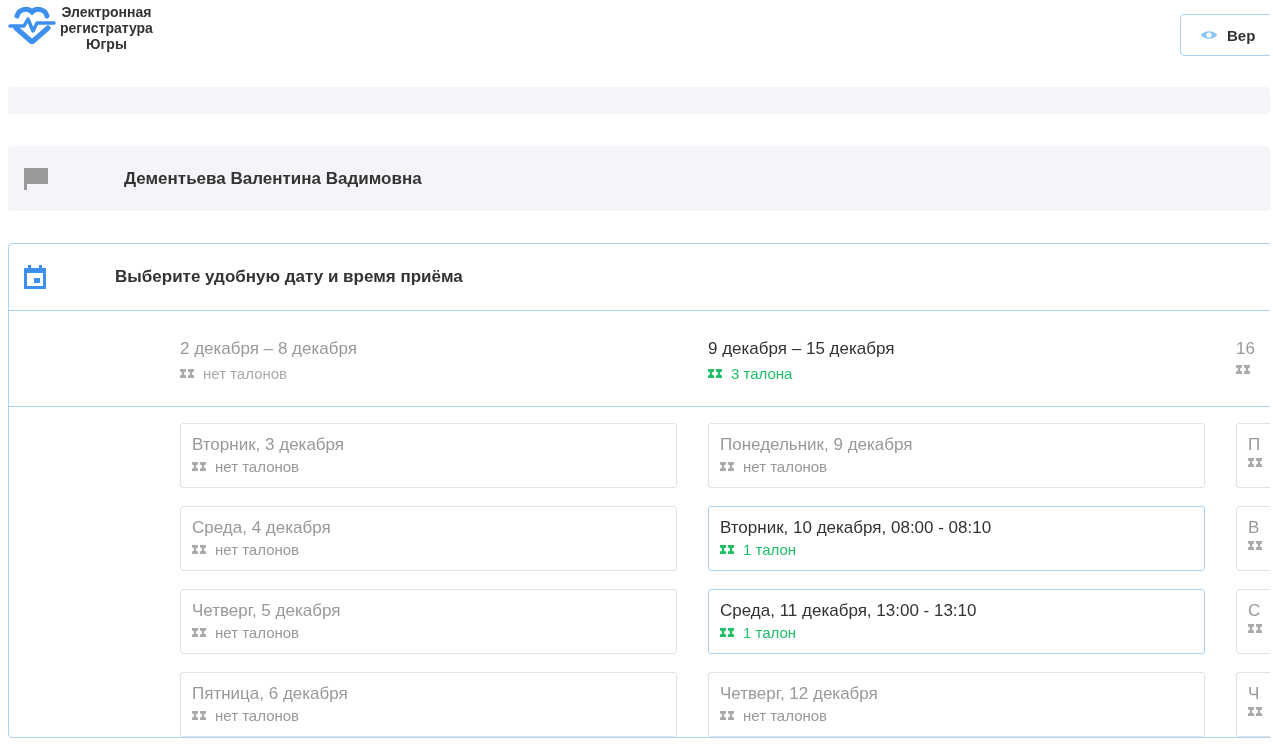 Image resolution: width=1273 pixels, height=748 pixels. What do you see at coordinates (428, 704) in the screenshot?
I see `day-slot: Пятница, 6 декабря нет талонов` at bounding box center [428, 704].